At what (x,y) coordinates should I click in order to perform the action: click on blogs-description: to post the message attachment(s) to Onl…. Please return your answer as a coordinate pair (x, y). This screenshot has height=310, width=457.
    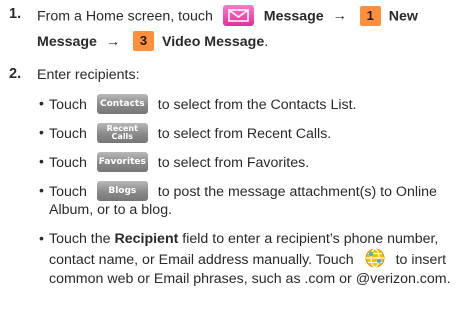
    Looking at the image, I should click on (297, 191).